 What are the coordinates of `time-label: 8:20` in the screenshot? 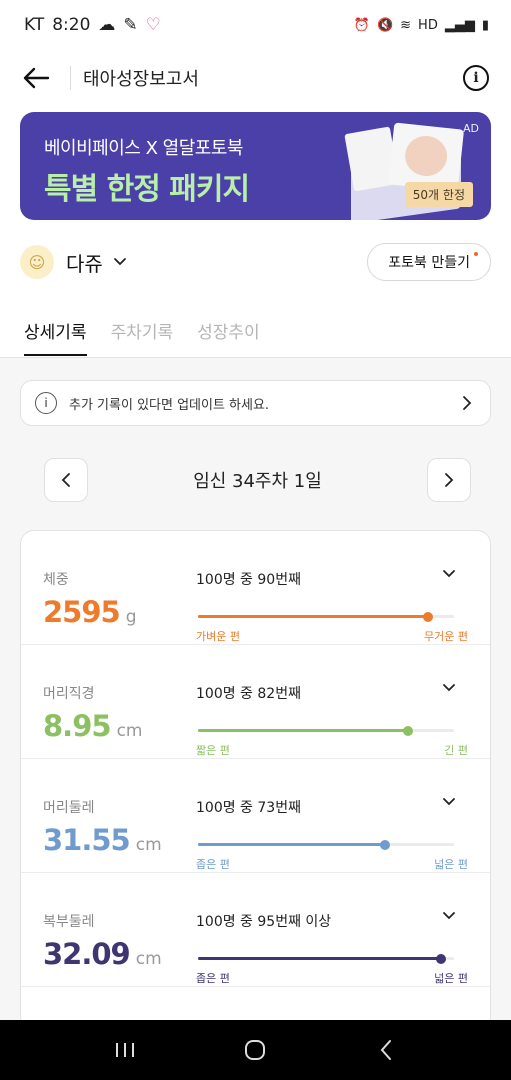 It's located at (71, 25).